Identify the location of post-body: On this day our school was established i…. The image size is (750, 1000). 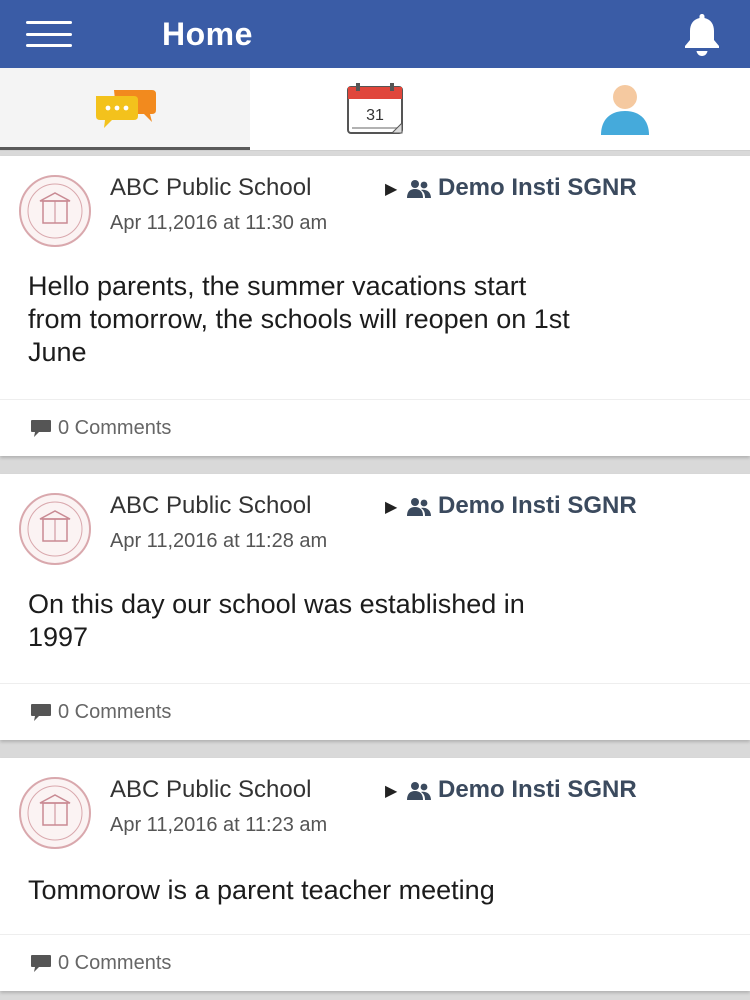
(375, 621).